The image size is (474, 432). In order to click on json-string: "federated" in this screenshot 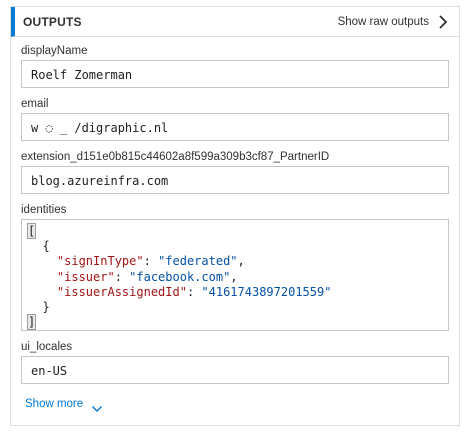, I will do `click(198, 261)`.